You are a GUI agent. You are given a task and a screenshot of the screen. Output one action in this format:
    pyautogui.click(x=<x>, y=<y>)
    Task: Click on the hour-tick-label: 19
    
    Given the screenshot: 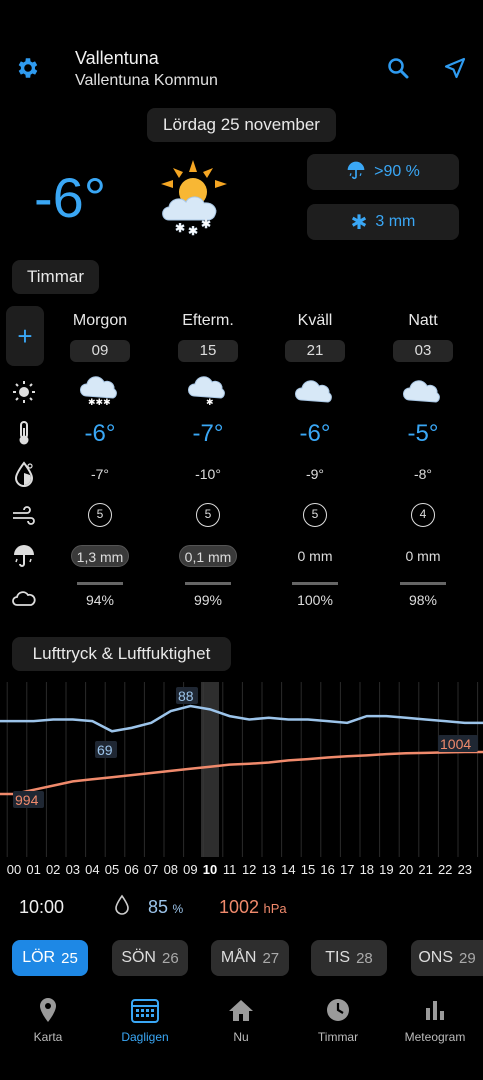 What is the action you would take?
    pyautogui.click(x=386, y=869)
    